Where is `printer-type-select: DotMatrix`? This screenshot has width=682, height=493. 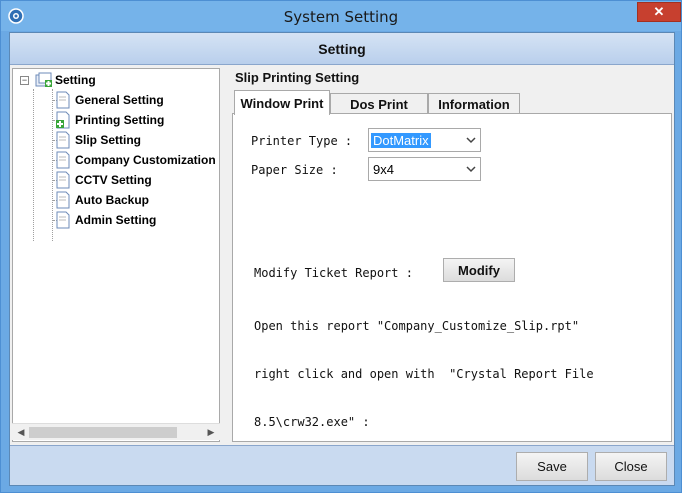
printer-type-select: DotMatrix is located at coordinates (424, 140).